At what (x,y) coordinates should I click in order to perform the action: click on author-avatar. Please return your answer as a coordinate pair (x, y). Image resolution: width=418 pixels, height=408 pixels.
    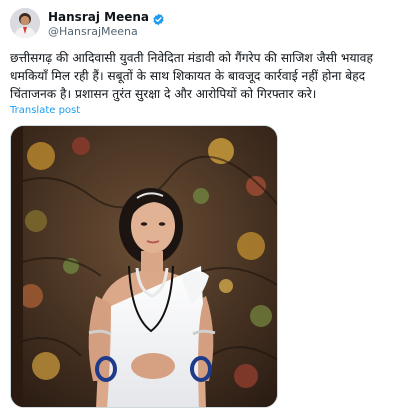
    Looking at the image, I should click on (25, 23).